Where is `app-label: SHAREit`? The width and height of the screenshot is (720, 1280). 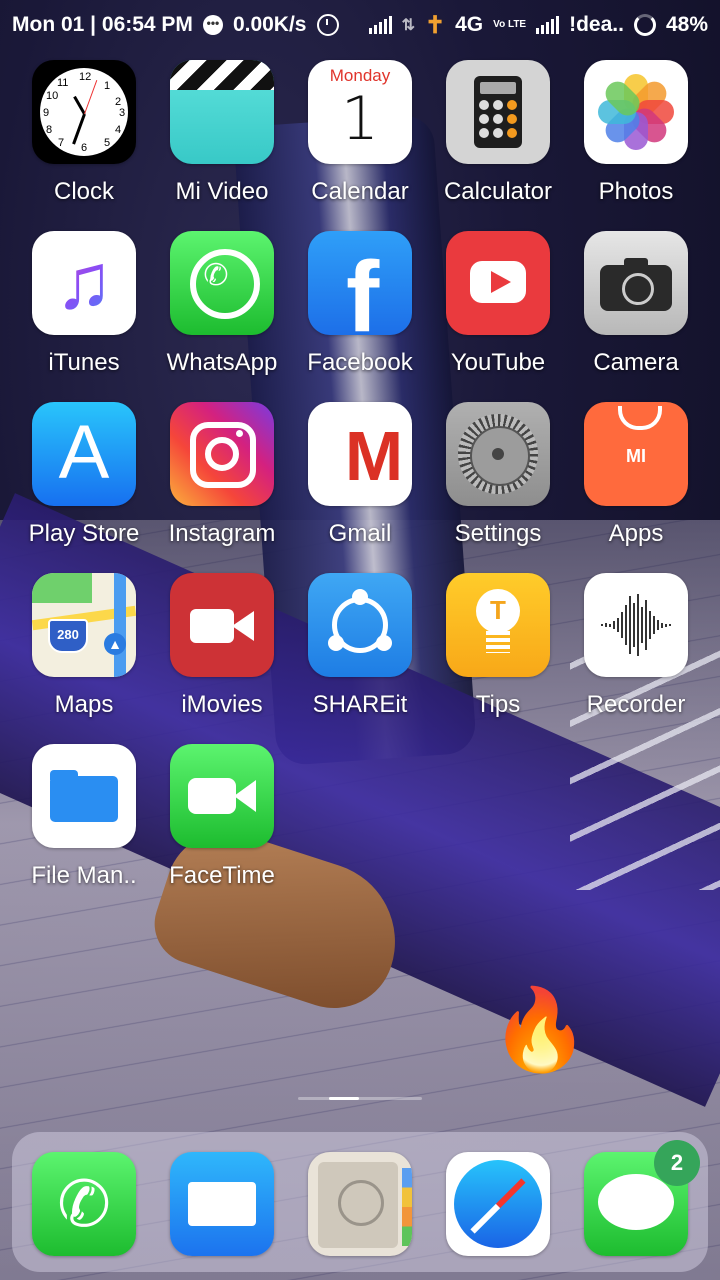
app-label: SHAREit is located at coordinates (360, 704).